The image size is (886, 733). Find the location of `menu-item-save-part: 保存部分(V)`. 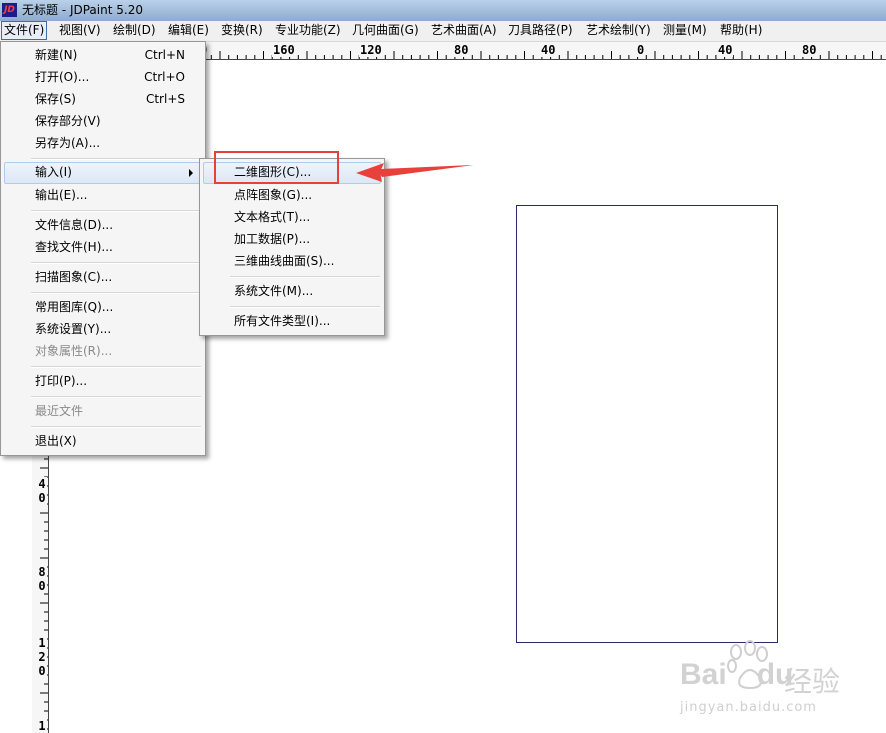

menu-item-save-part: 保存部分(V) is located at coordinates (110, 121).